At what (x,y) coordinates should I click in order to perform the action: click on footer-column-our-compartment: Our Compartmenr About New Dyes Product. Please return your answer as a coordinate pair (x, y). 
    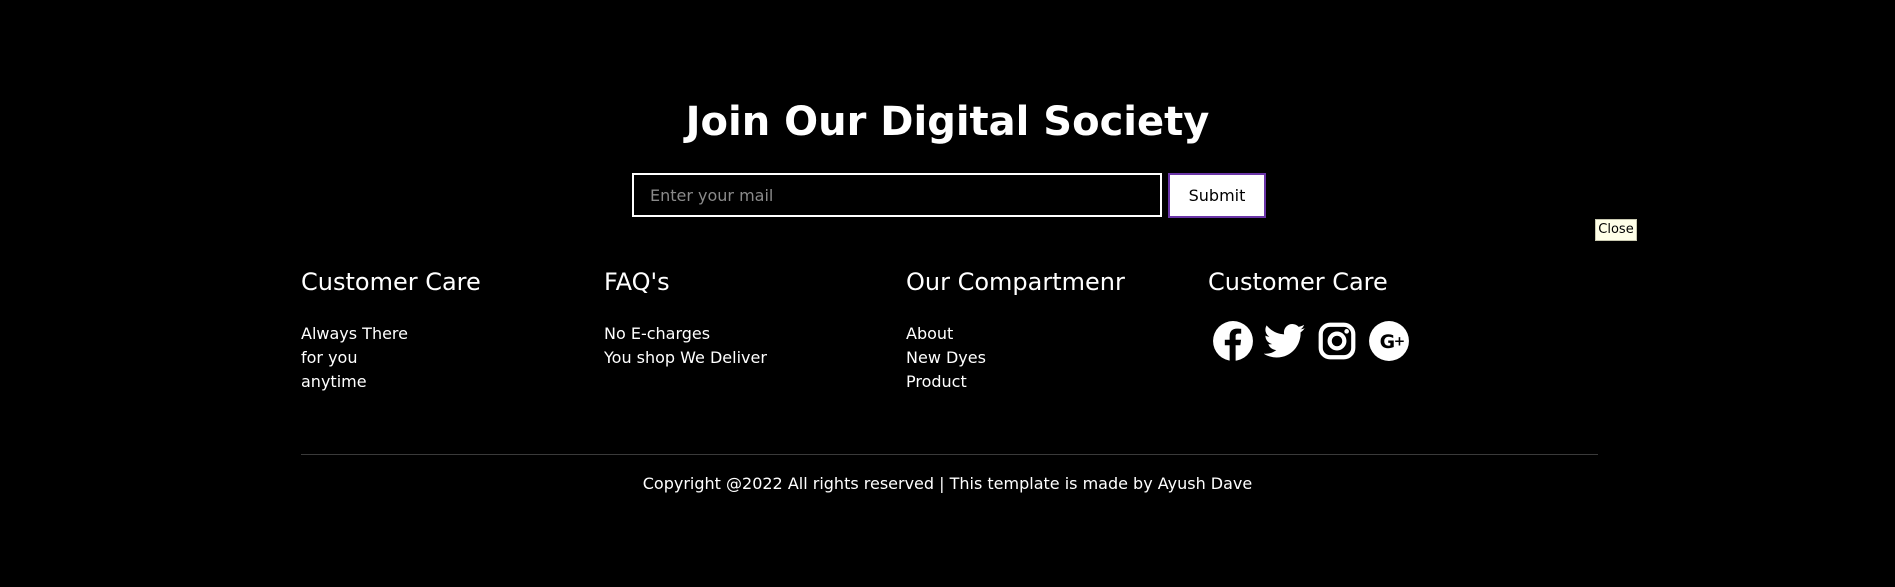
    Looking at the image, I should click on (1015, 330).